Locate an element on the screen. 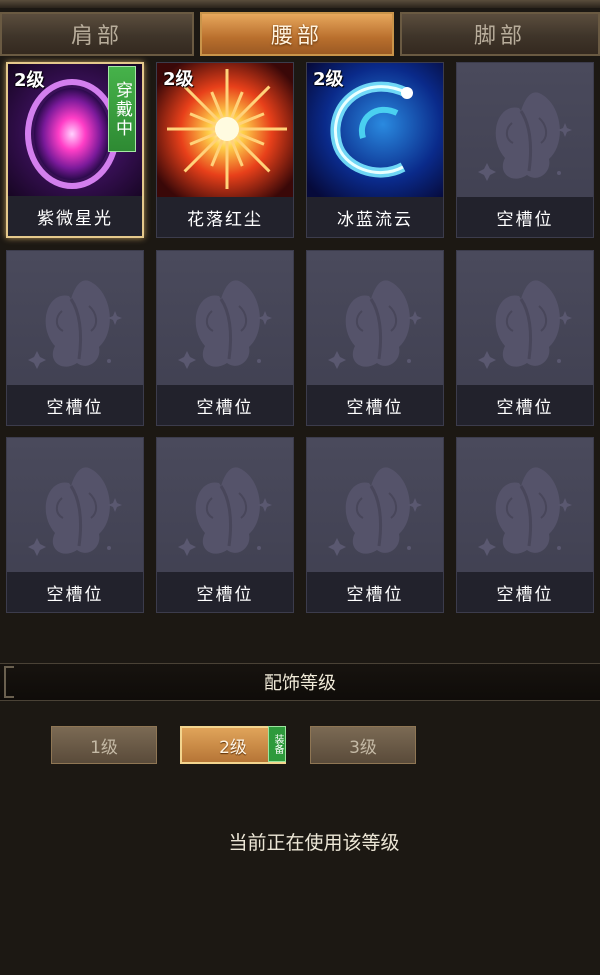  body-part-tabs: 肩部 腰部 脚部 is located at coordinates (300, 35).